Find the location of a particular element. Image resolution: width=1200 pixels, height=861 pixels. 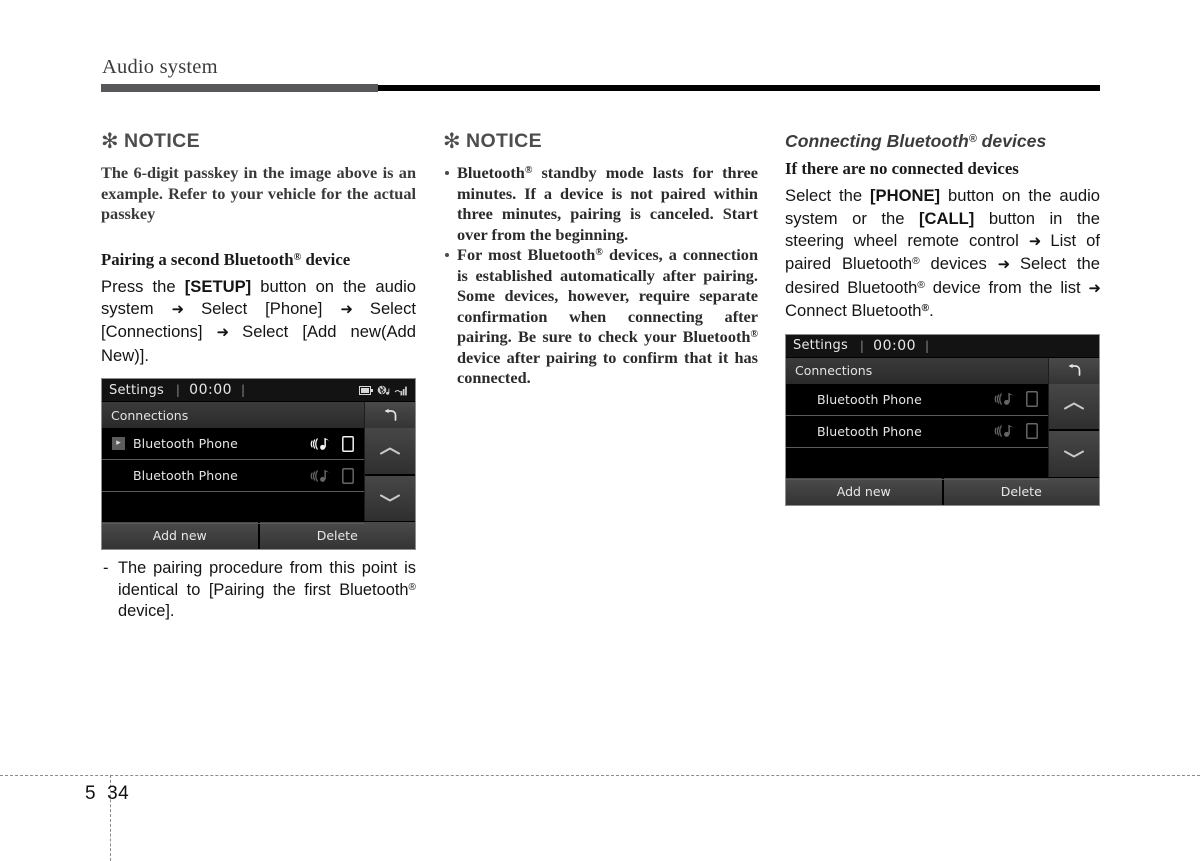

para3-seg-5: devices is located at coordinates (958, 264).